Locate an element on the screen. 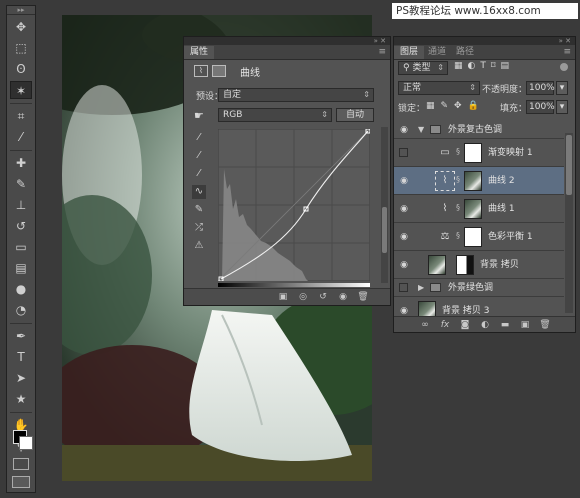 This screenshot has height=498, width=580. healing-brush-tool-icon: ✚ is located at coordinates (21, 163).